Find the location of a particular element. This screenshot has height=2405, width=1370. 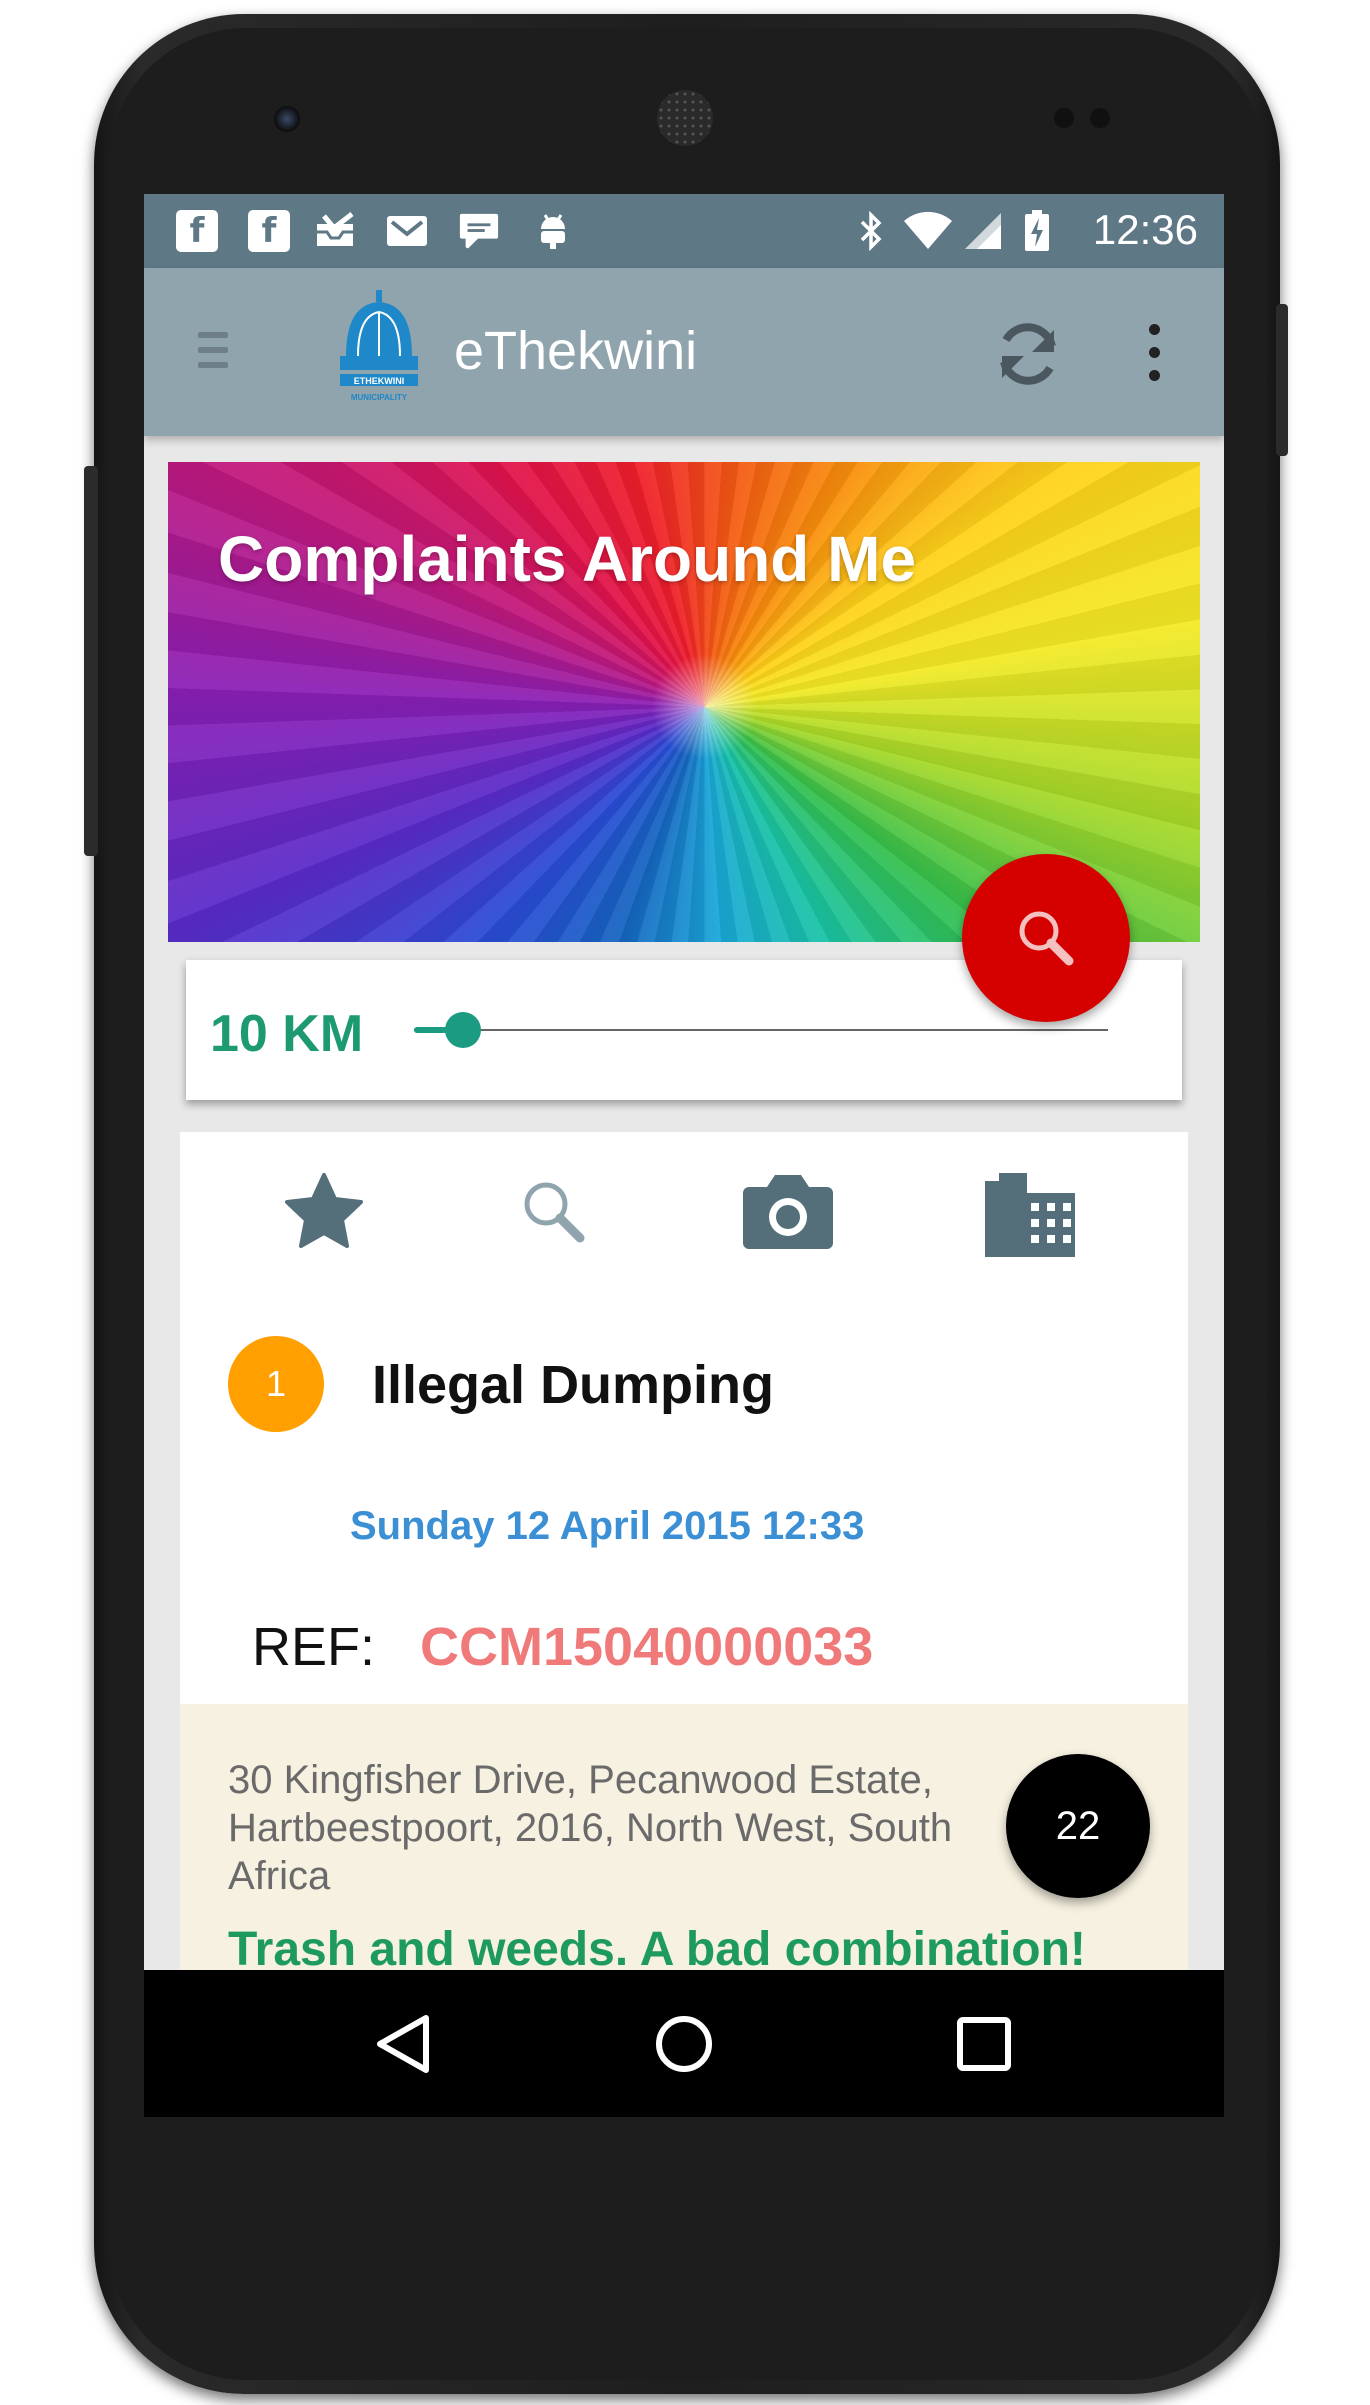

app-bar: ETHEKWINI MUNICIPALITY eThekwini is located at coordinates (684, 352).